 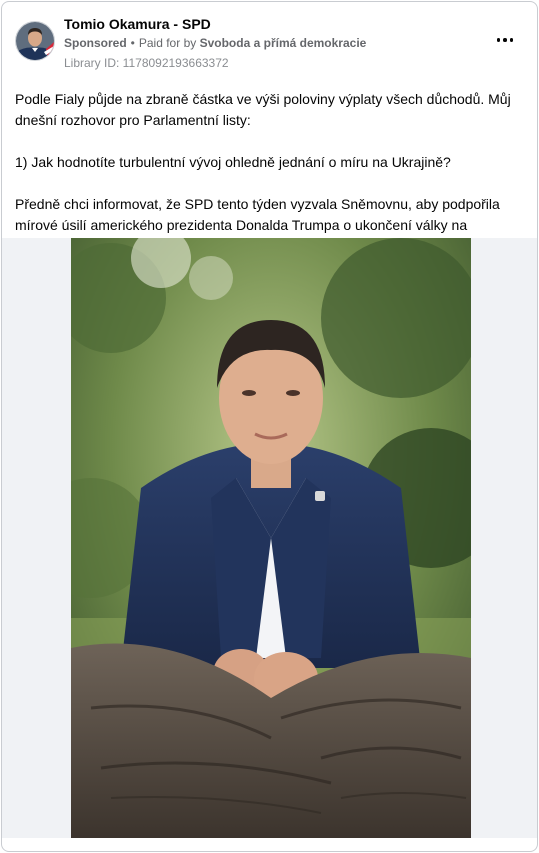 I want to click on page-name: Tomio Okamura - SPD, so click(x=137, y=24).